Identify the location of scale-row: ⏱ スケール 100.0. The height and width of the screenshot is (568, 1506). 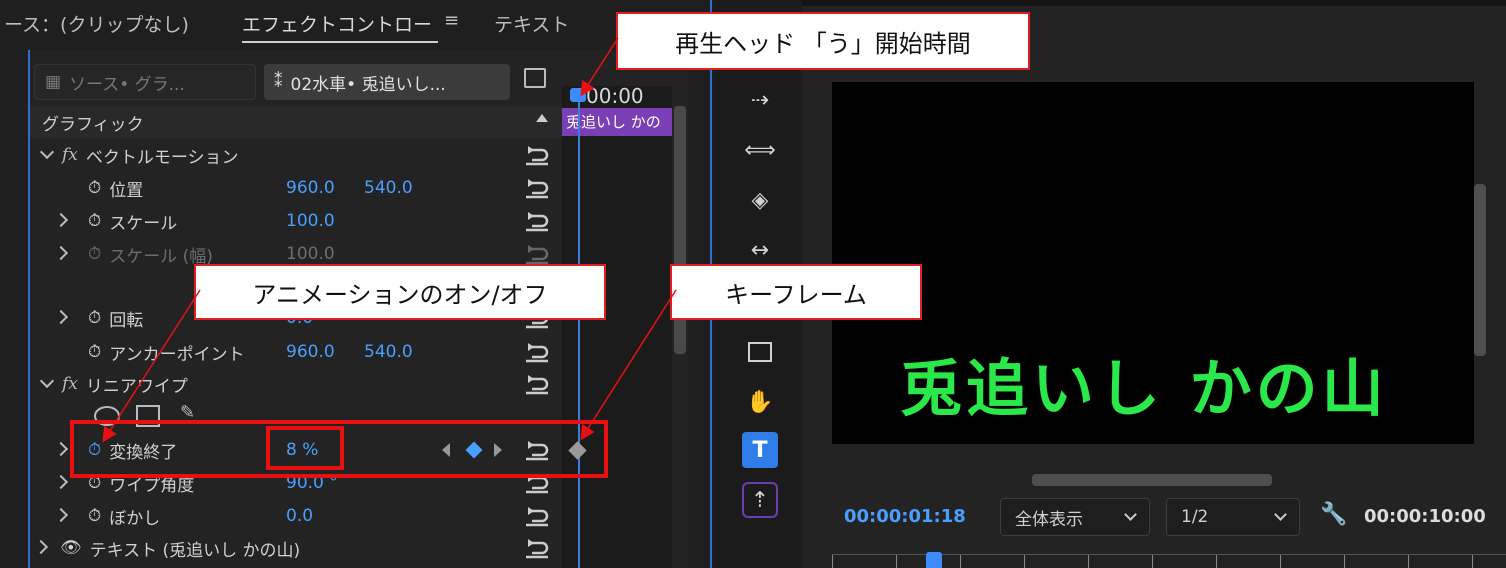
(296, 221).